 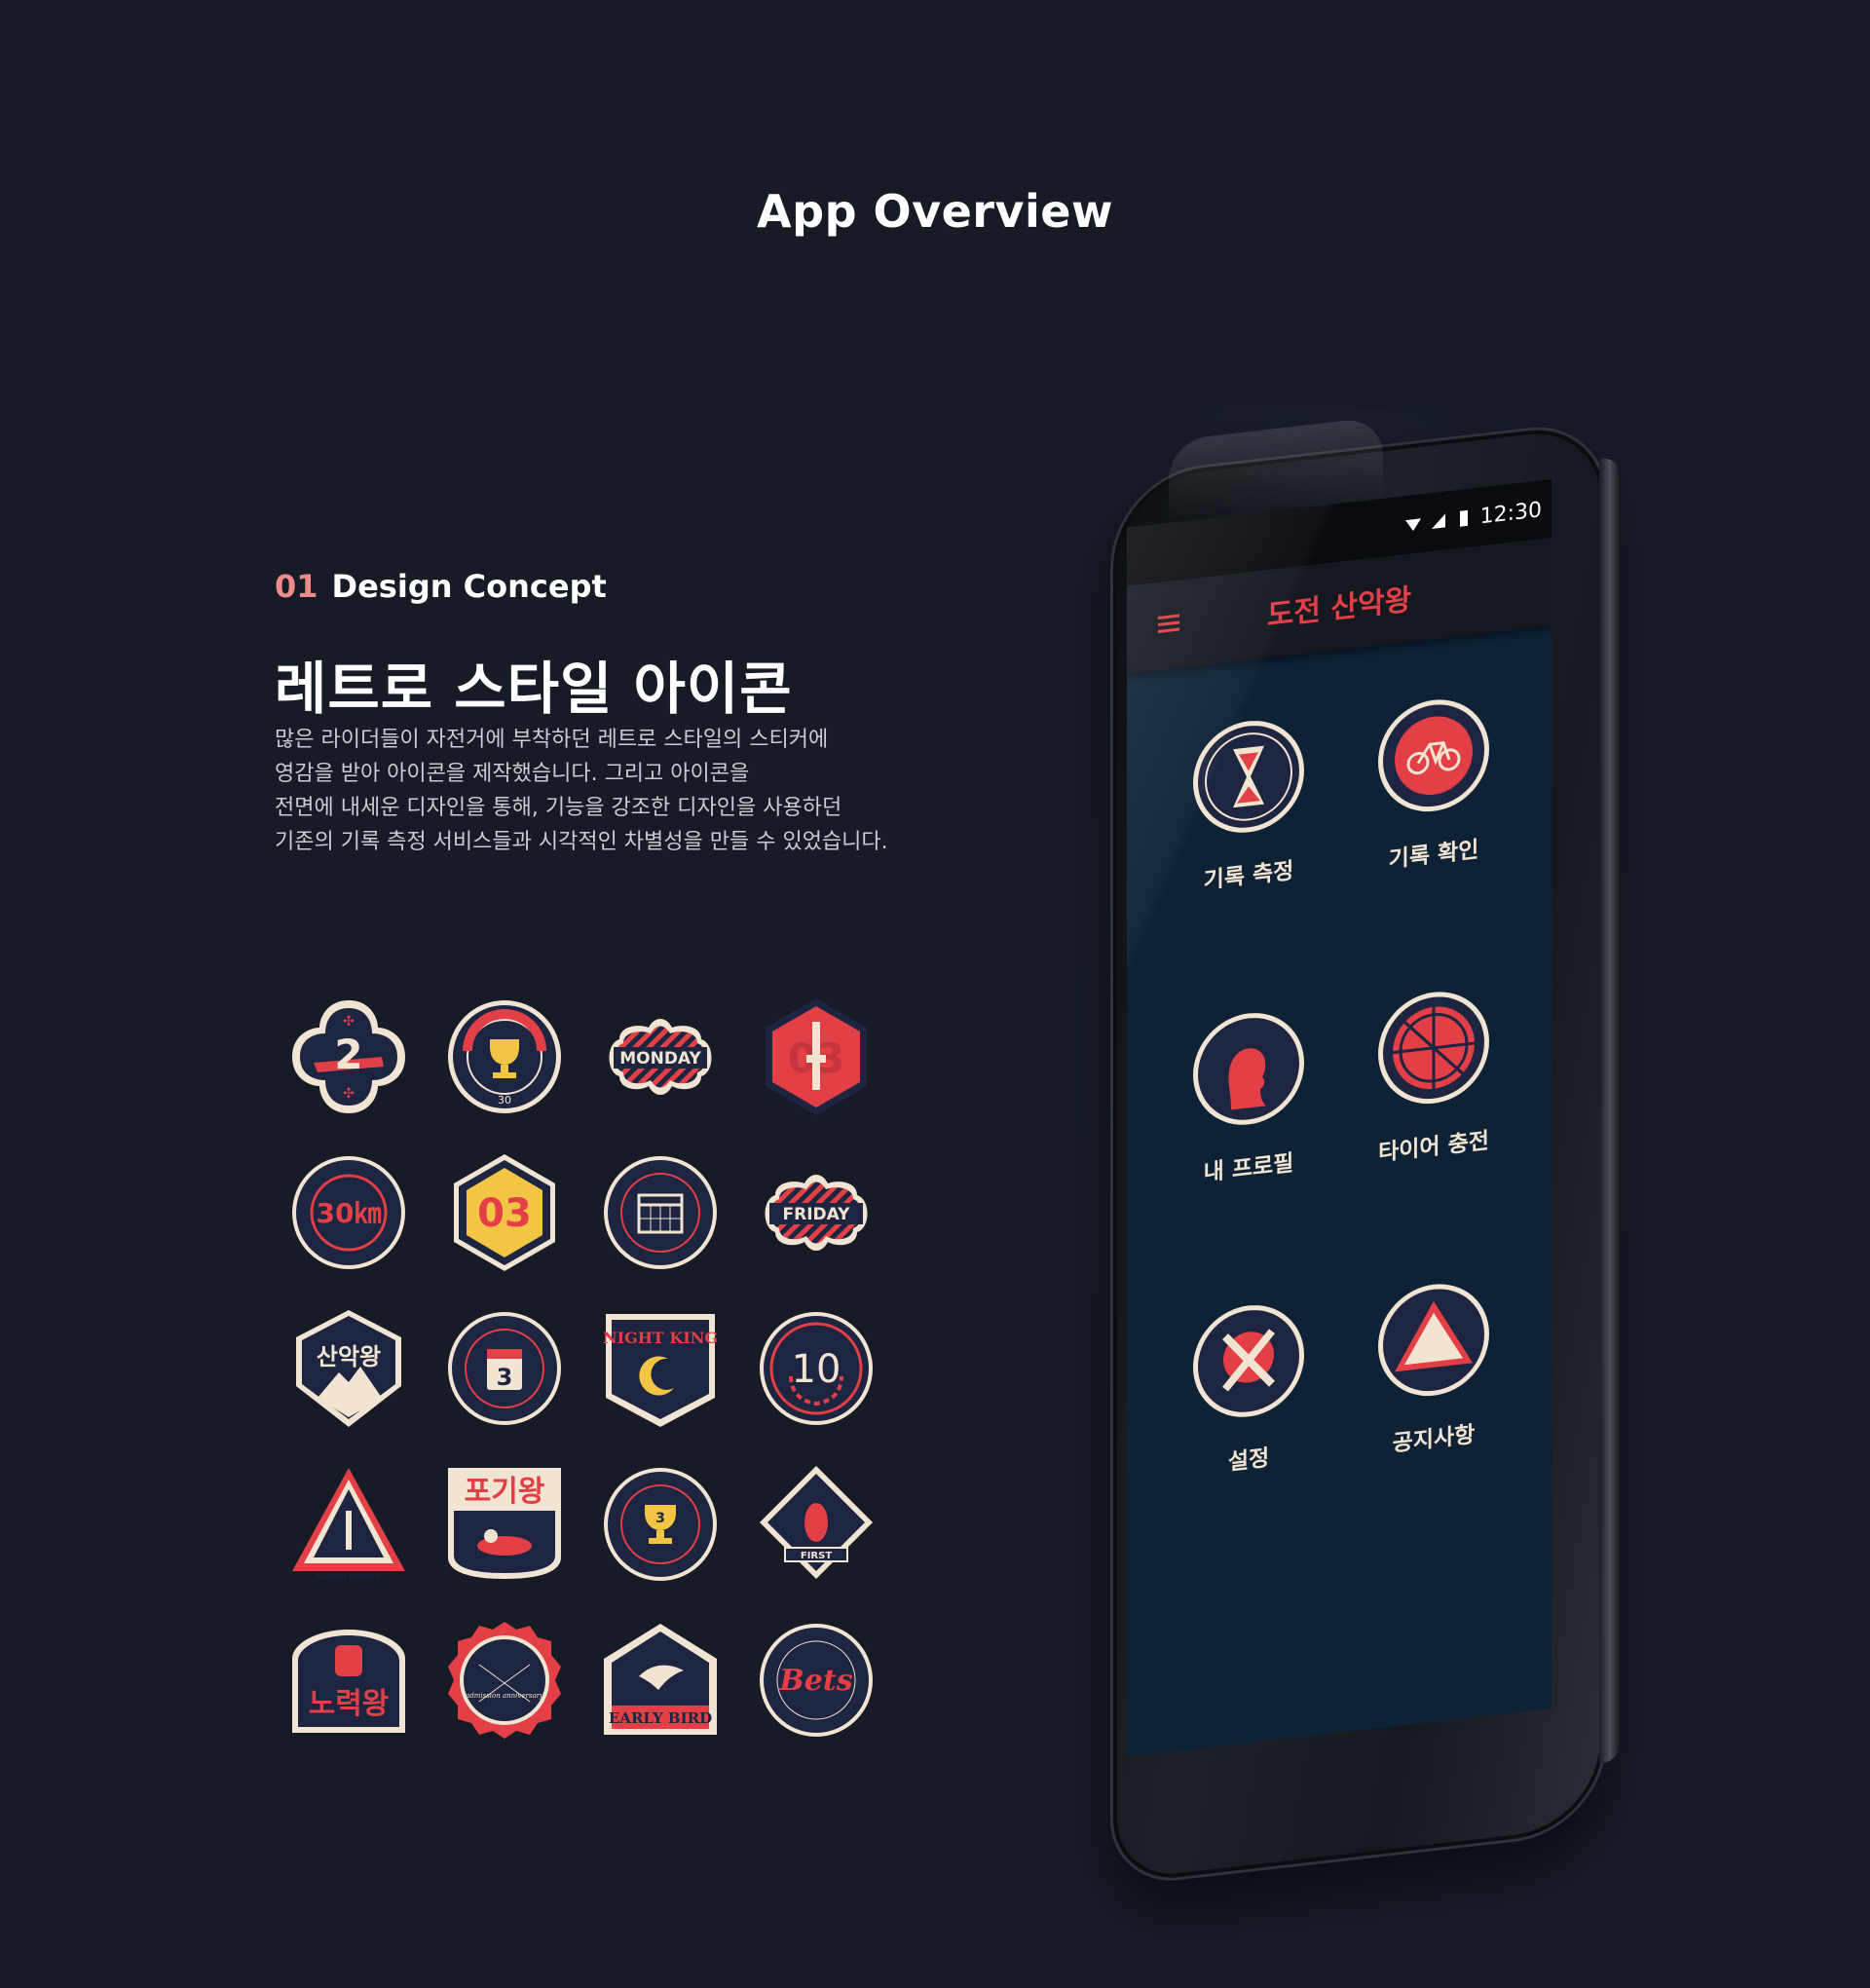 What do you see at coordinates (1249, 1460) in the screenshot?
I see `menu-label: 설정` at bounding box center [1249, 1460].